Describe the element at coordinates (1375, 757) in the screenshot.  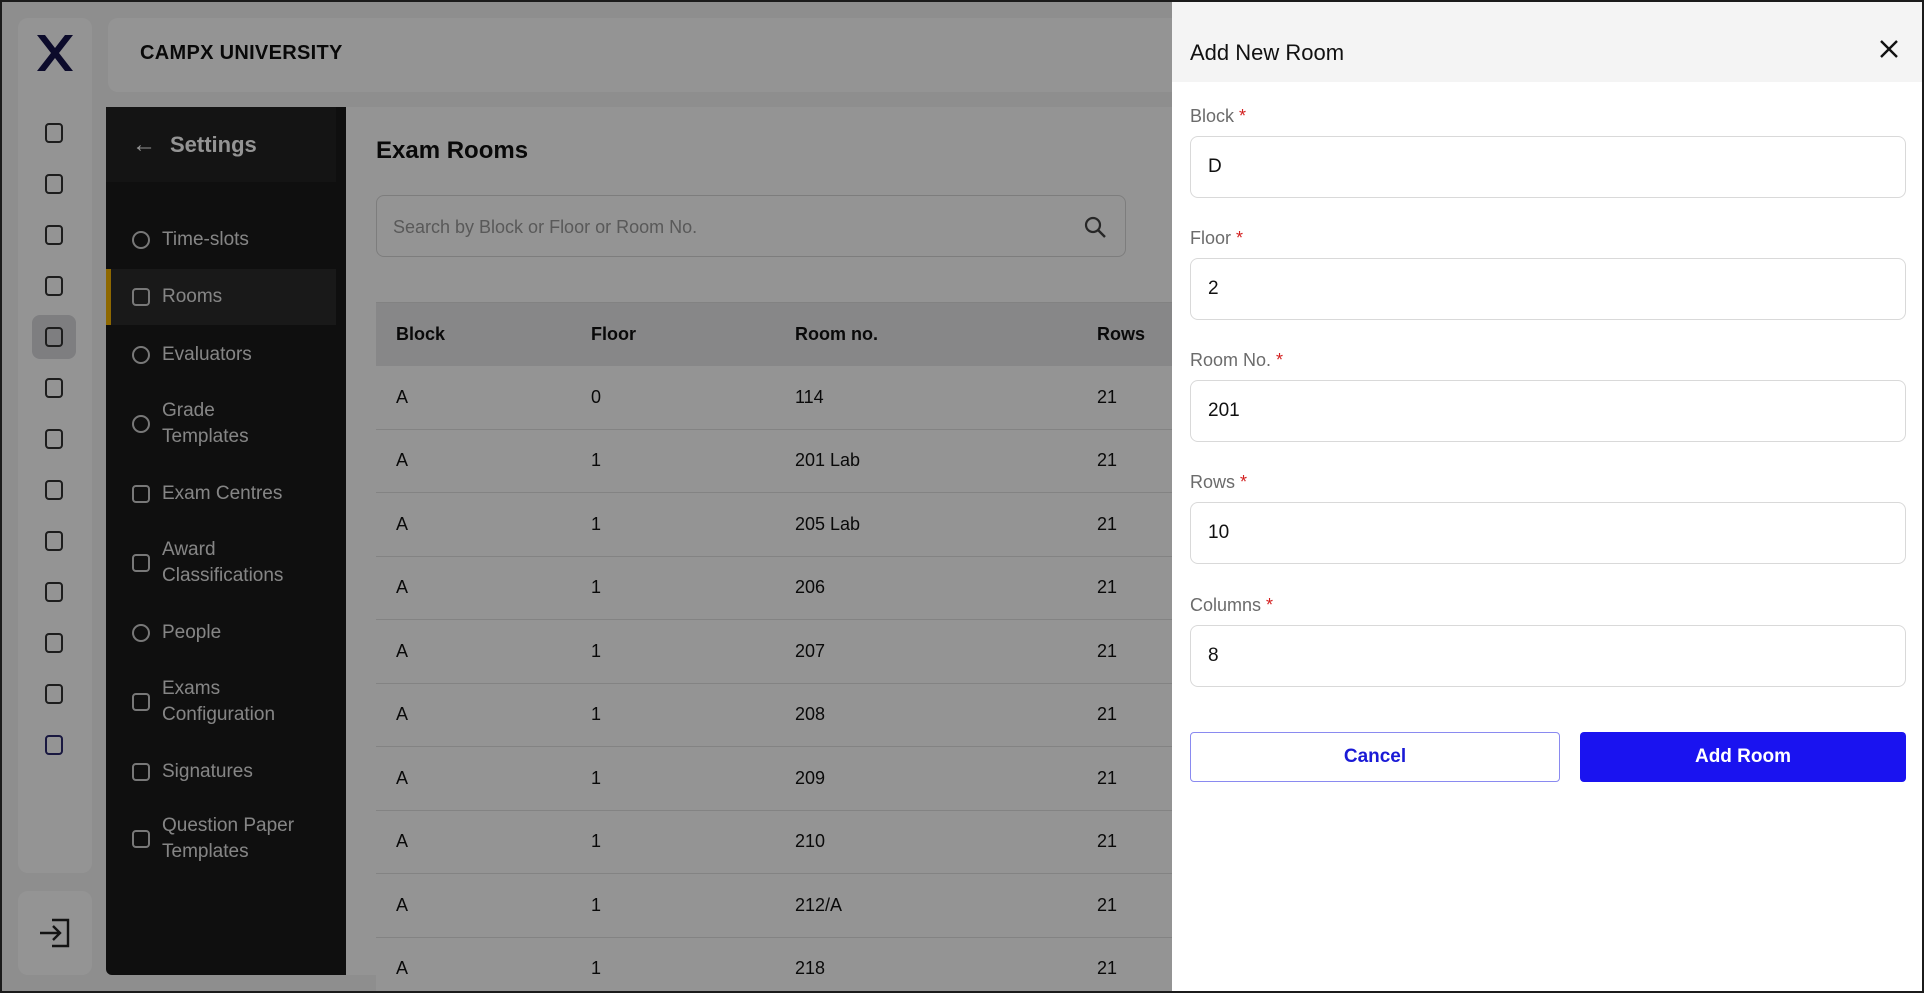
I see `cancel-button: Cancel` at that location.